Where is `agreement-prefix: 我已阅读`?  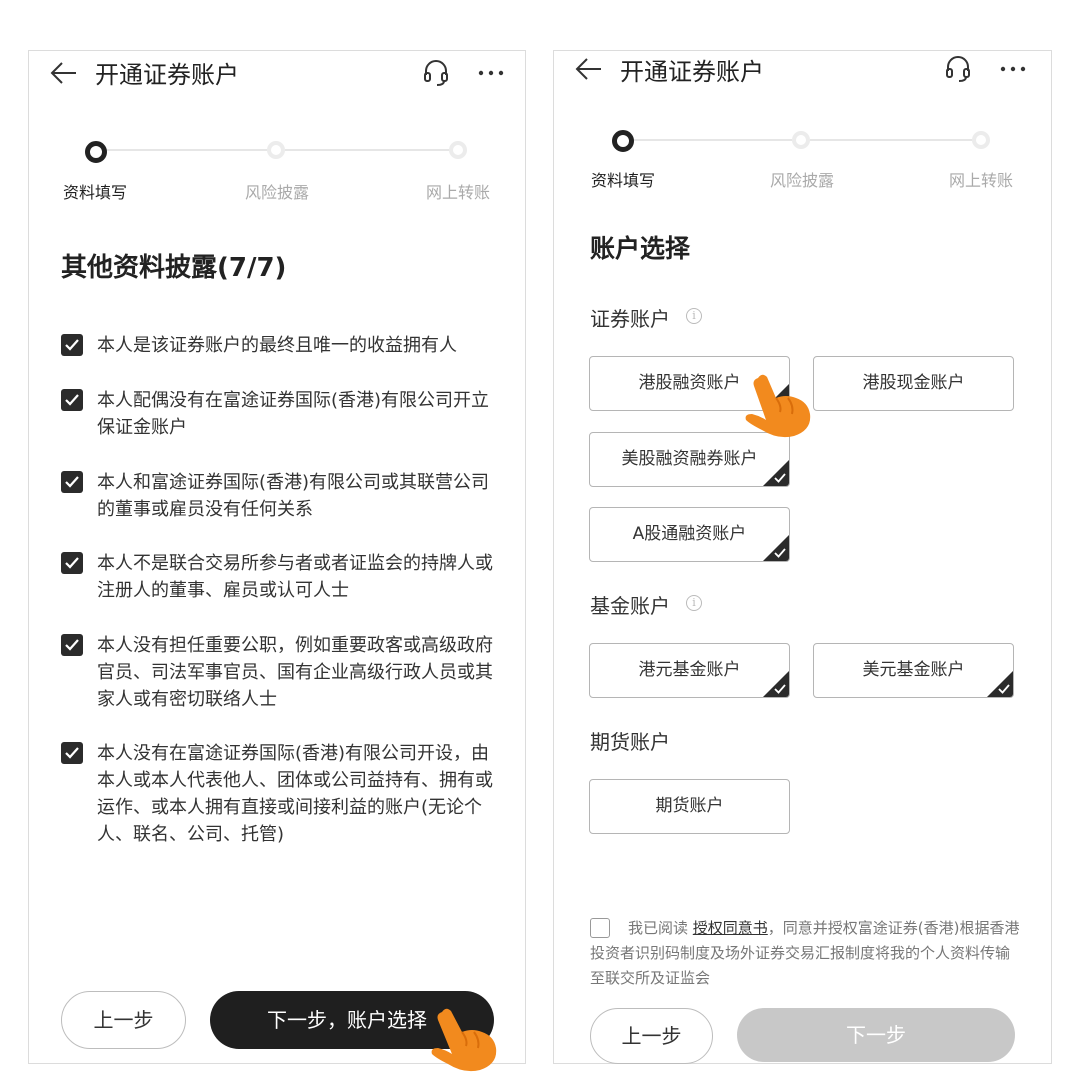 agreement-prefix: 我已阅读 is located at coordinates (660, 928).